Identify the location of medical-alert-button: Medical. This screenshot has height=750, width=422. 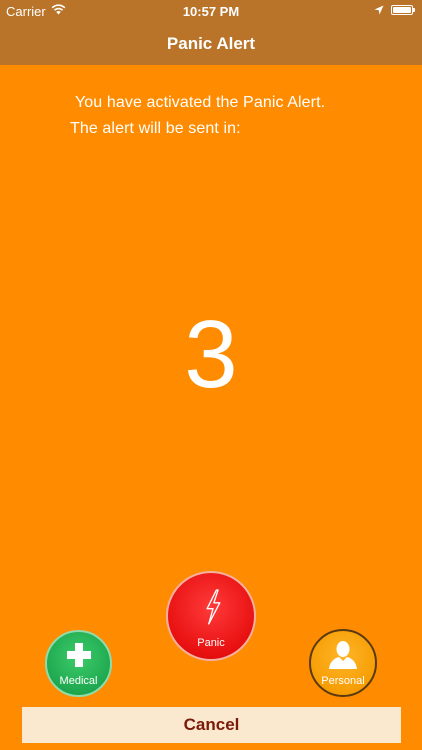
(78, 663).